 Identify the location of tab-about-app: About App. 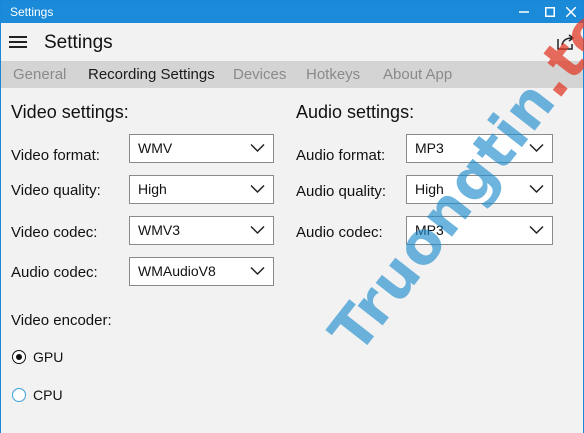
(417, 74).